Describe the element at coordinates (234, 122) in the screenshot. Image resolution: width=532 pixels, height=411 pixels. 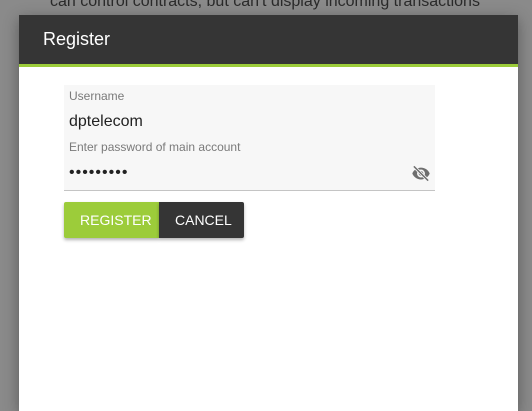
I see `username-input` at that location.